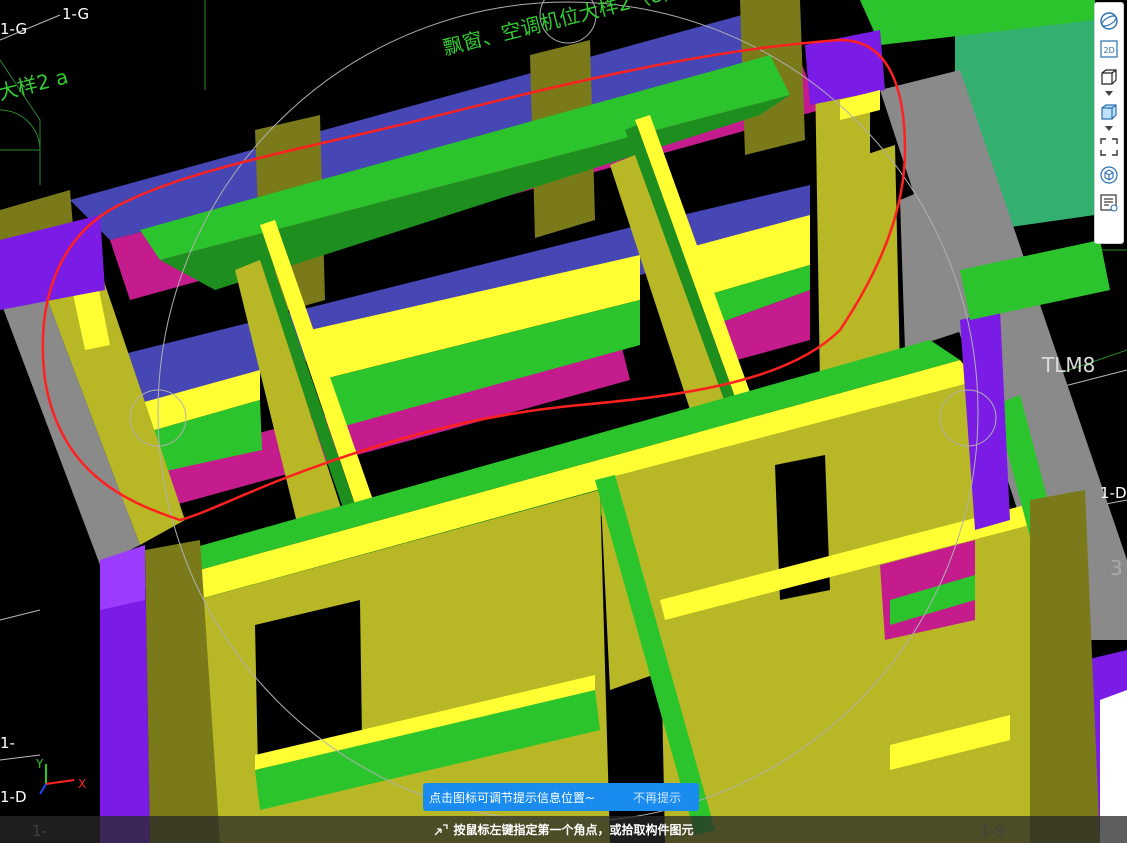 The height and width of the screenshot is (843, 1127). I want to click on zoom-extents-button, so click(1109, 147).